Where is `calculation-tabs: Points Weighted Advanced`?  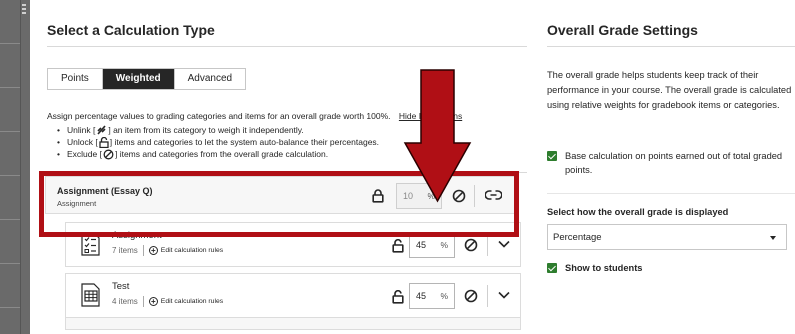
calculation-tabs: Points Weighted Advanced is located at coordinates (147, 79).